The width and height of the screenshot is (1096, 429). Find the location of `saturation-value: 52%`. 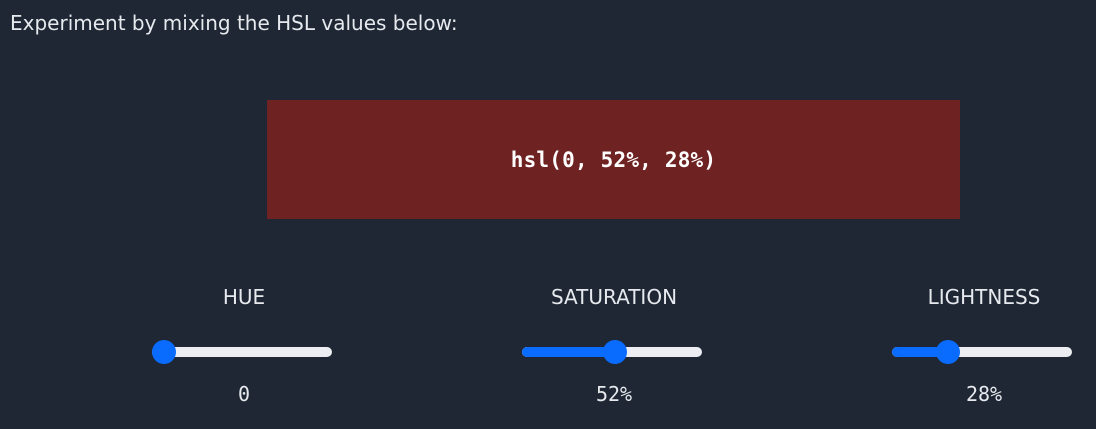

saturation-value: 52% is located at coordinates (614, 394).